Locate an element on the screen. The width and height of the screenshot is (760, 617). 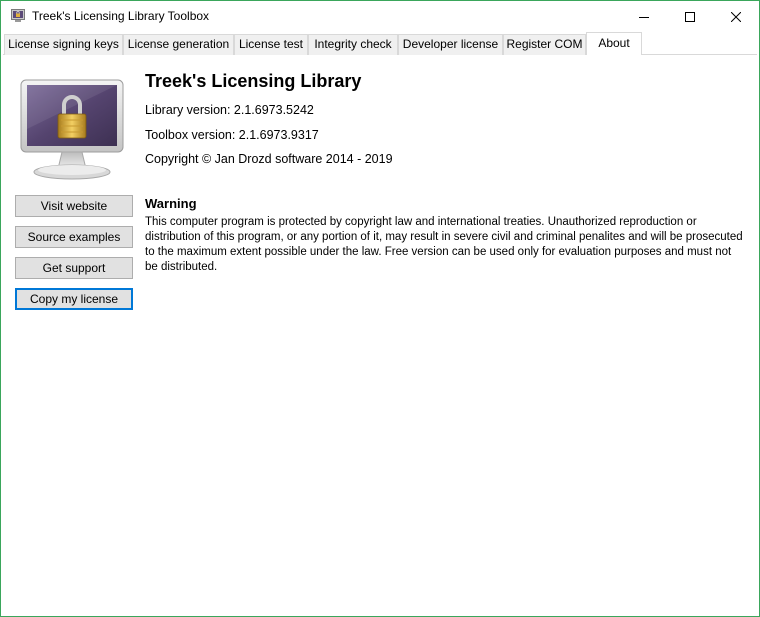
library-version: Library version: 2.1.6973.5242 is located at coordinates (229, 110).